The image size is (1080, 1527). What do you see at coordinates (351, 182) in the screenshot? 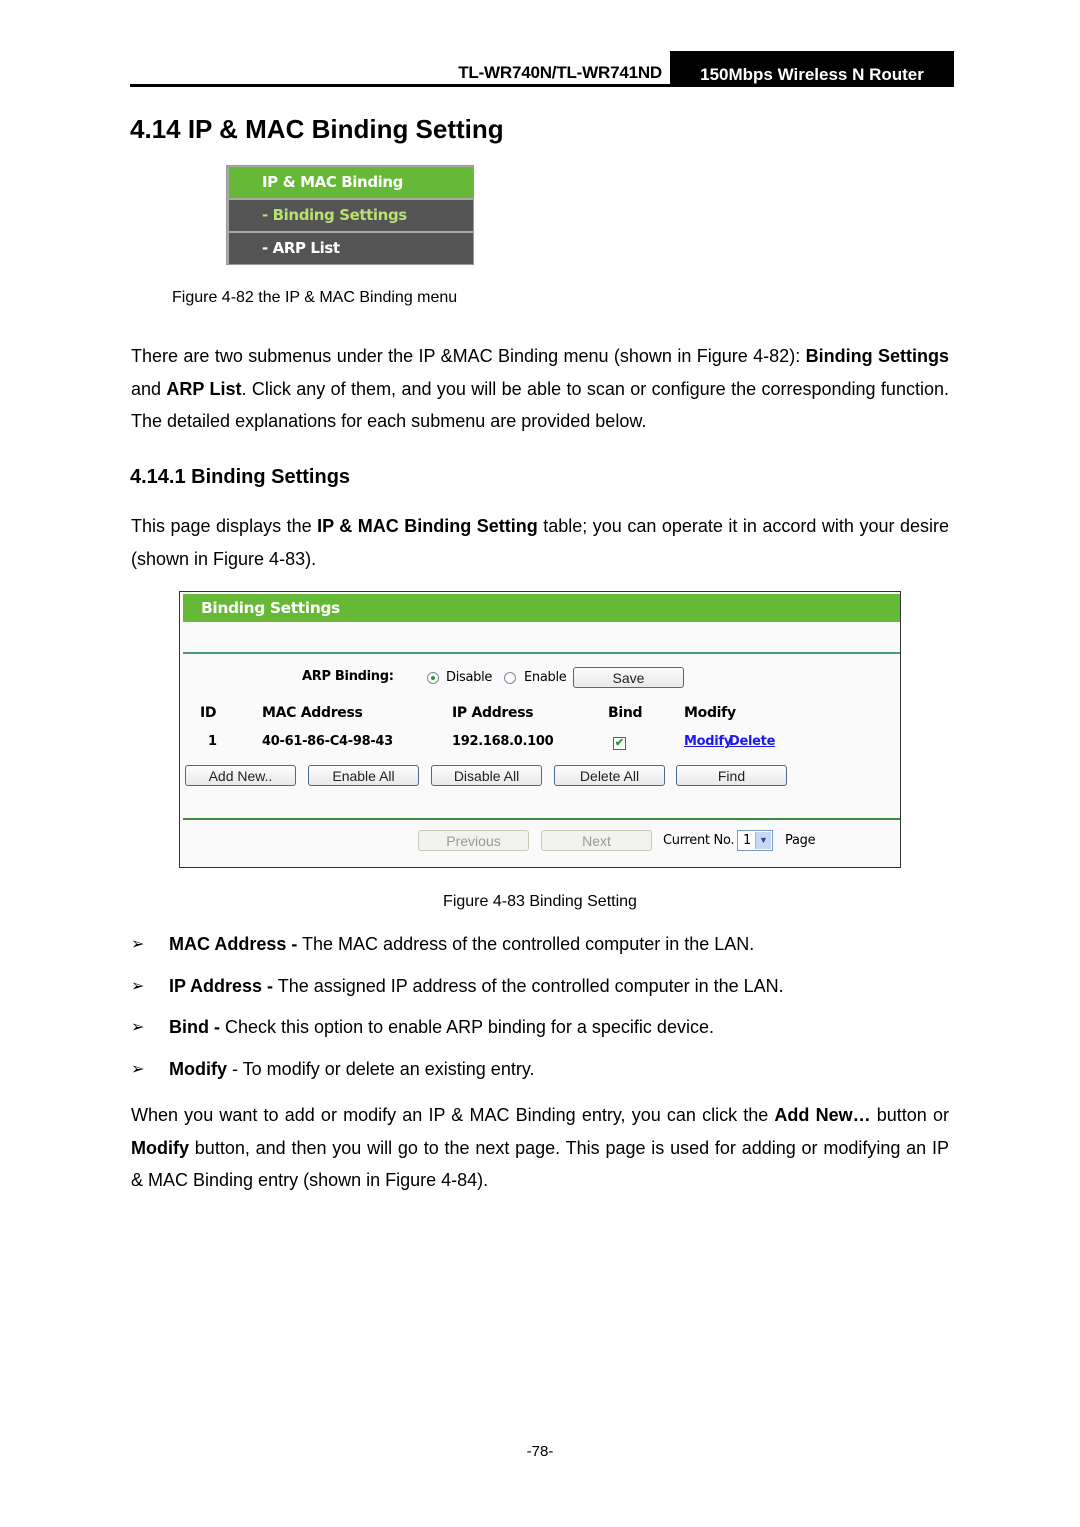
I see `menu-item-ip-mac-binding: IP & MAC Binding` at bounding box center [351, 182].